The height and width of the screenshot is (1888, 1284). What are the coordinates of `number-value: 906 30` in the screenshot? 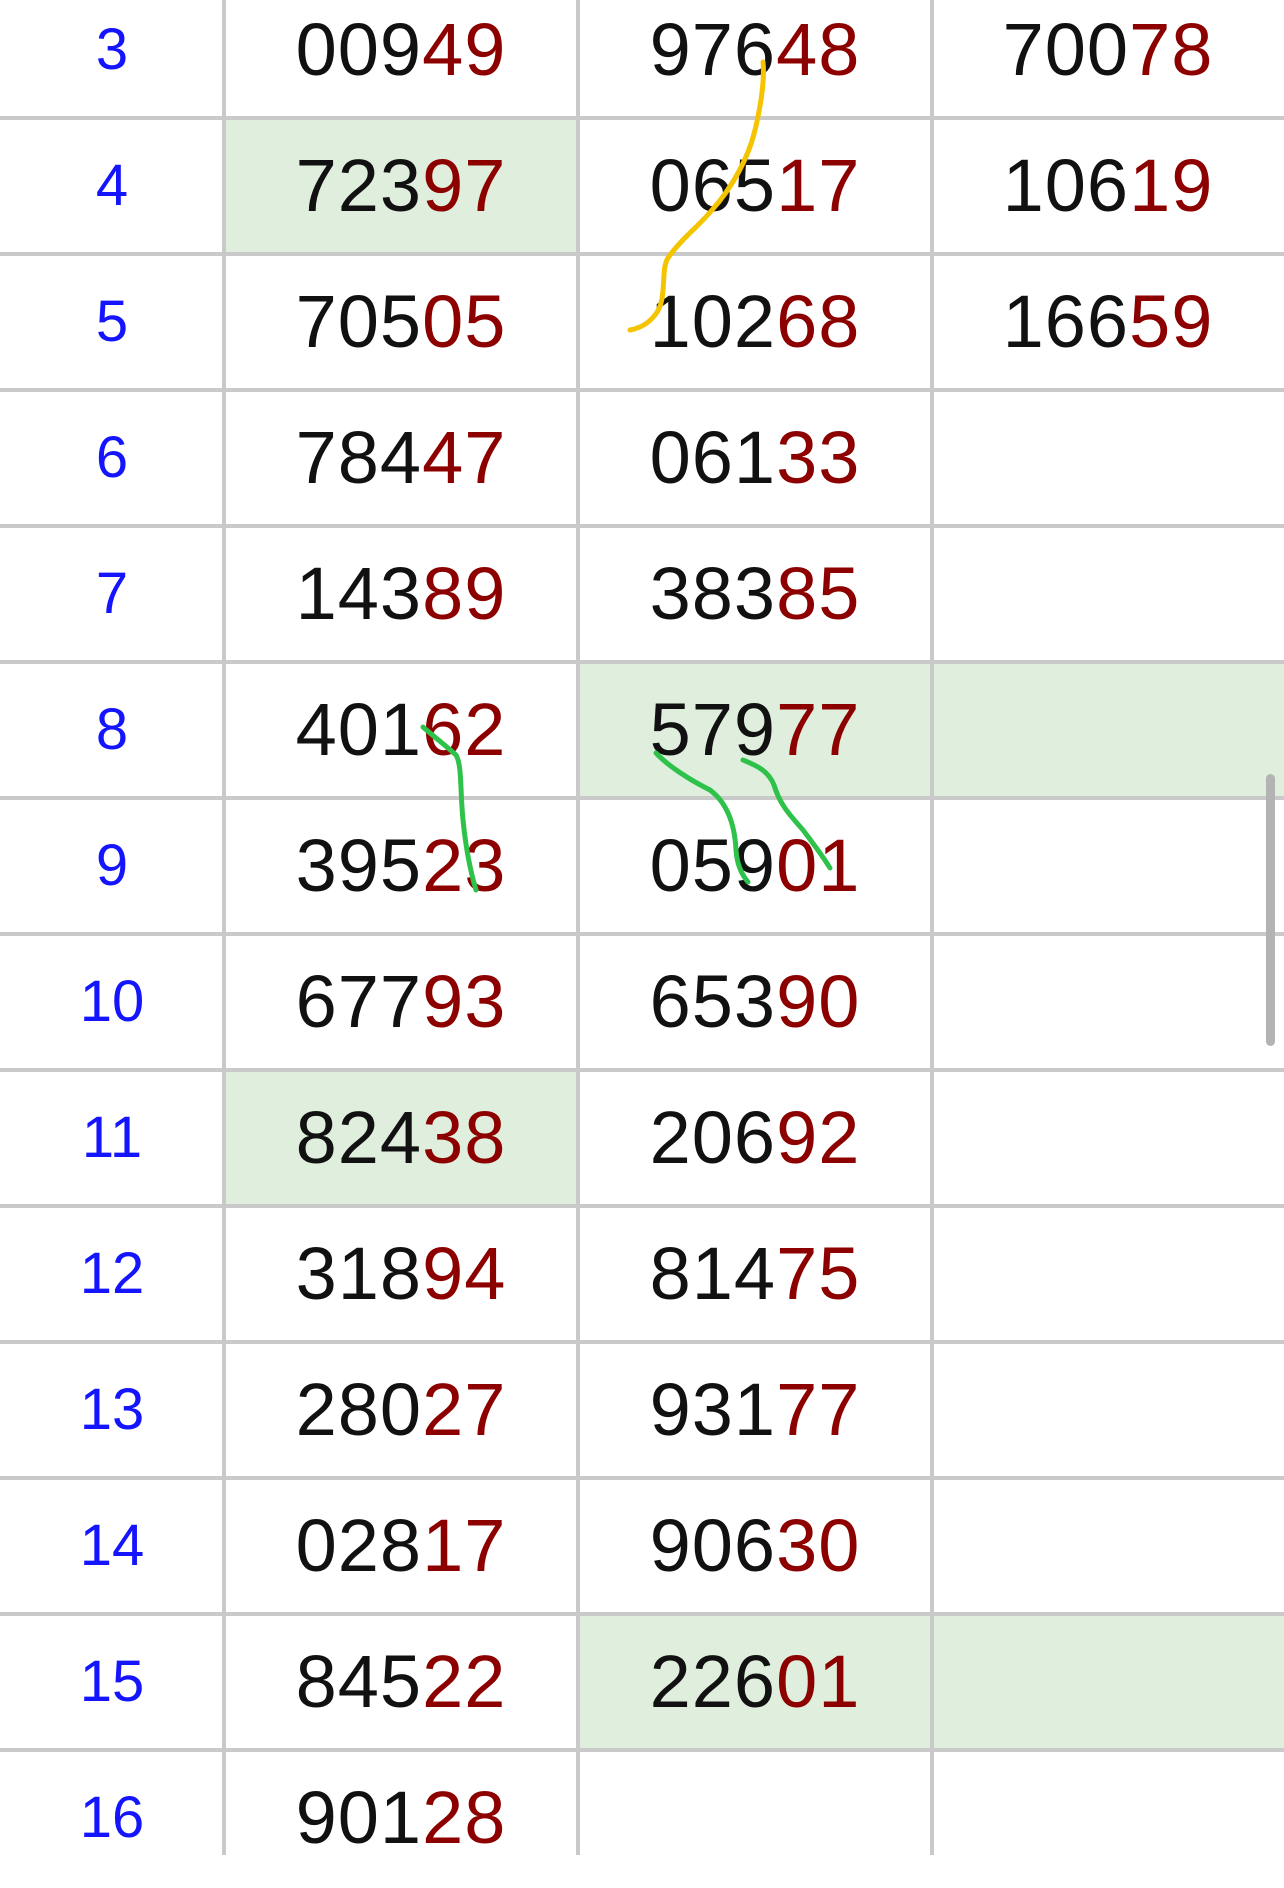 It's located at (755, 1546).